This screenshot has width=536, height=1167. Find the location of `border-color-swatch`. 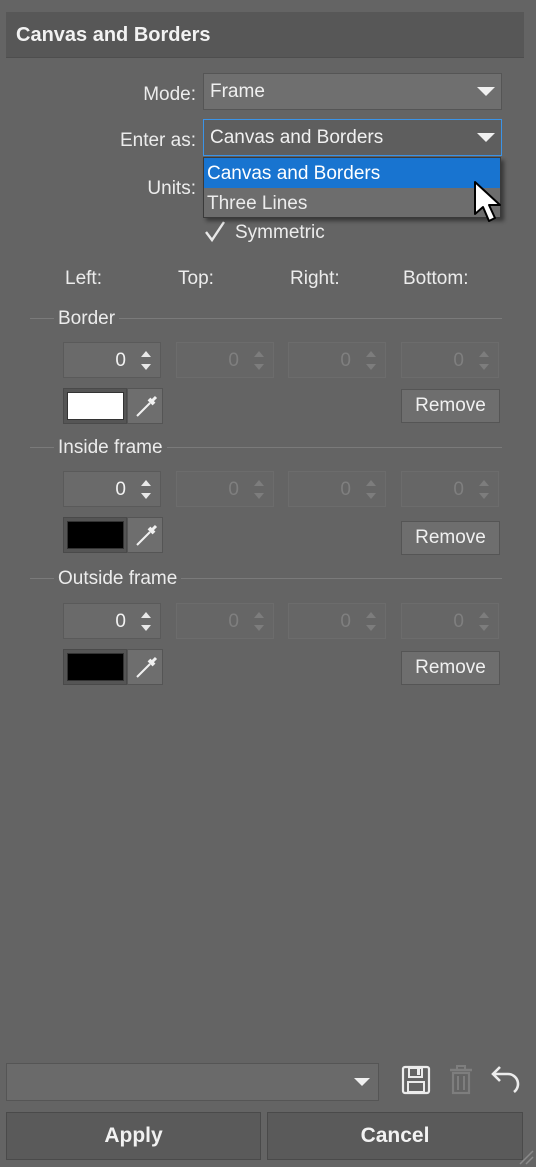

border-color-swatch is located at coordinates (95, 406).